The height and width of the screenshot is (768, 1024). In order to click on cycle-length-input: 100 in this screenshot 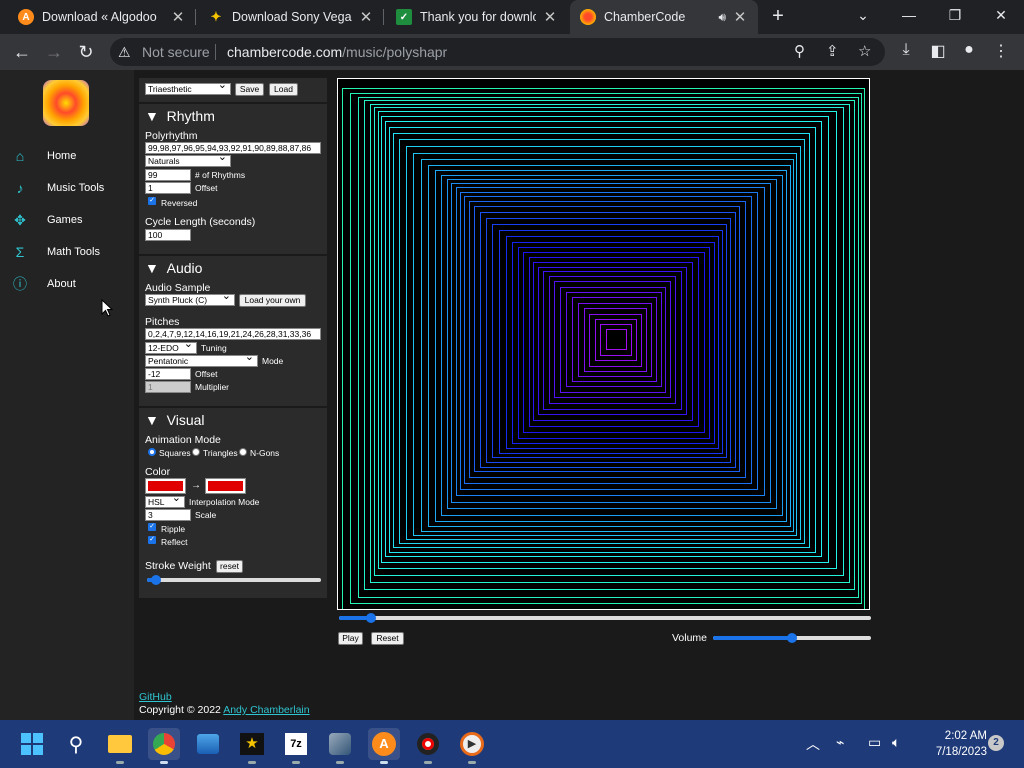, I will do `click(168, 235)`.